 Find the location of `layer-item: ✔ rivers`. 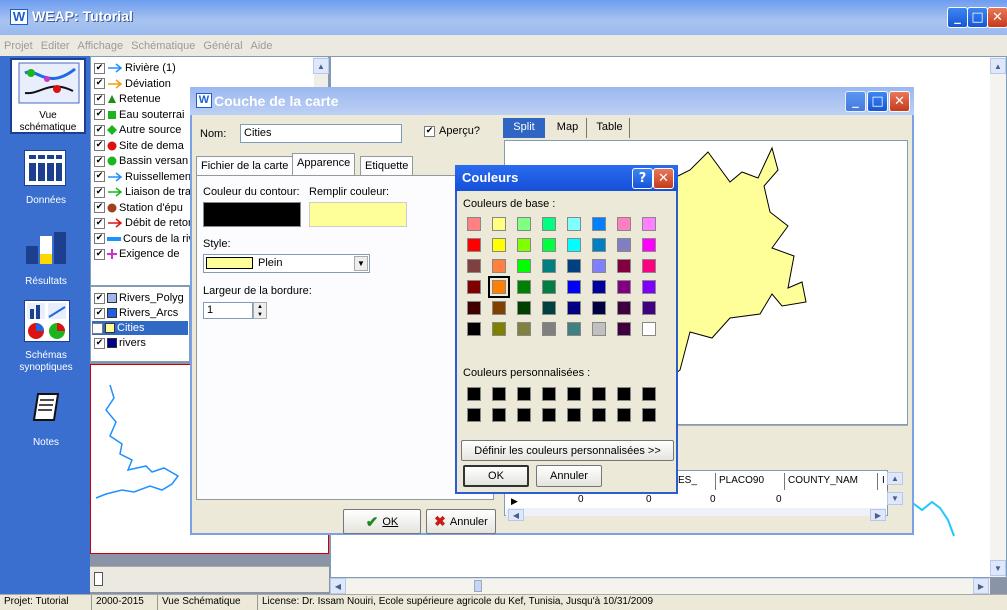

layer-item: ✔ rivers is located at coordinates (120, 343).